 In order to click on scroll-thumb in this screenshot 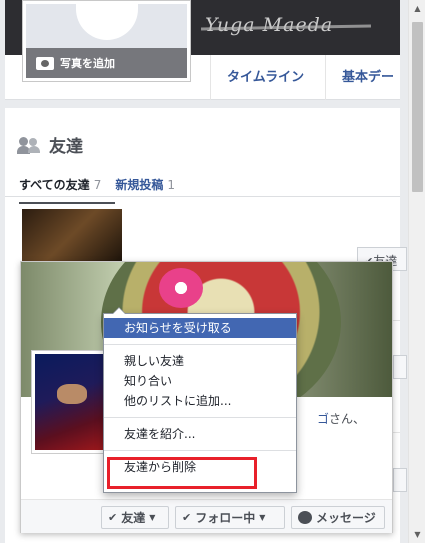, I will do `click(417, 107)`.